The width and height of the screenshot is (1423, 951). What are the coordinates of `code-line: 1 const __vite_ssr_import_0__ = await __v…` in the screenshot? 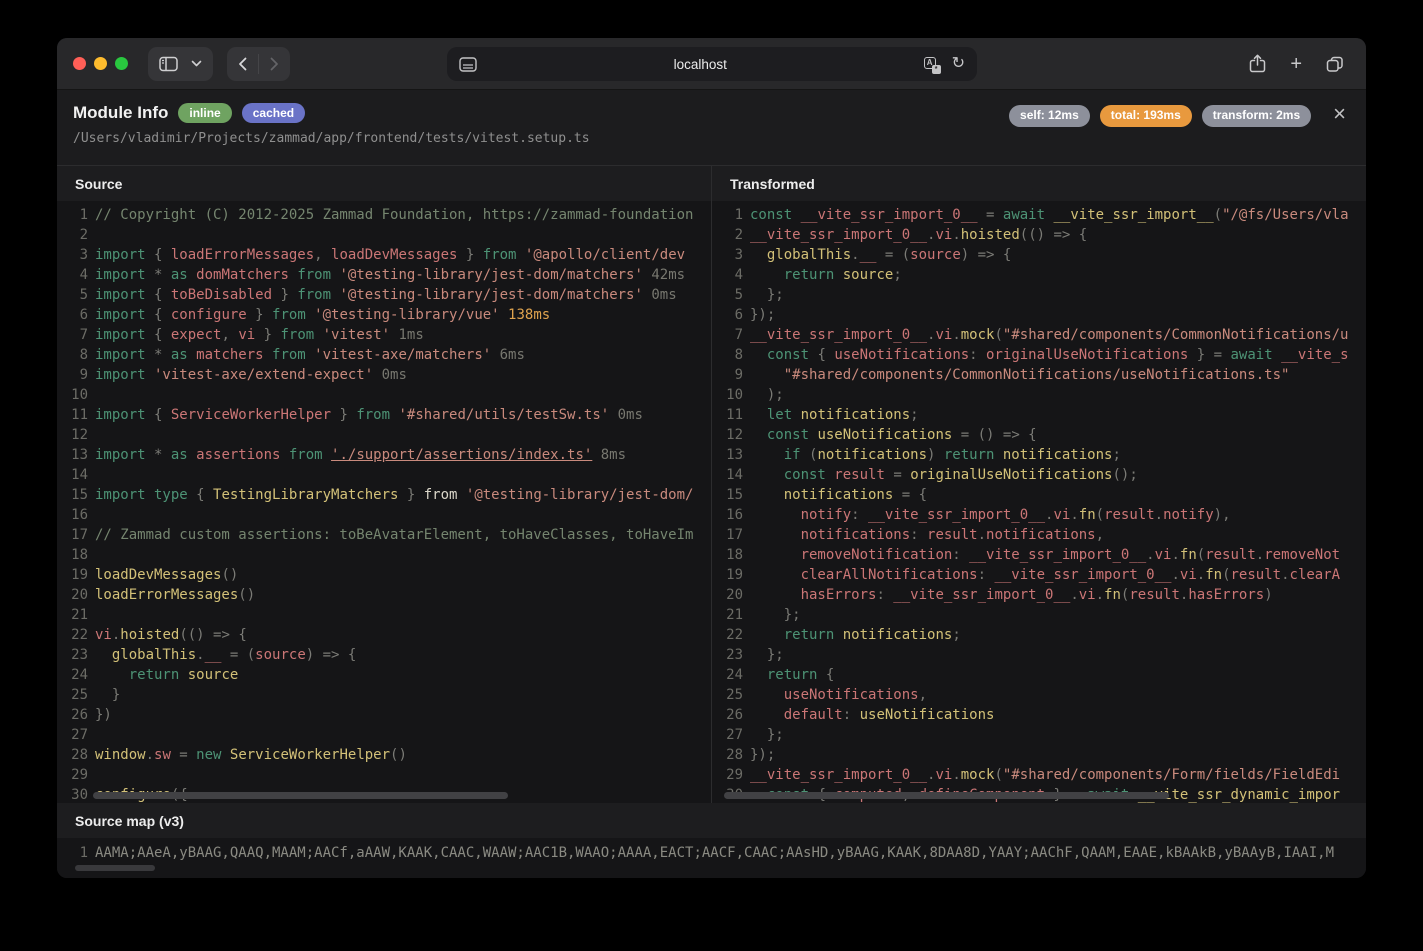 It's located at (1041, 215).